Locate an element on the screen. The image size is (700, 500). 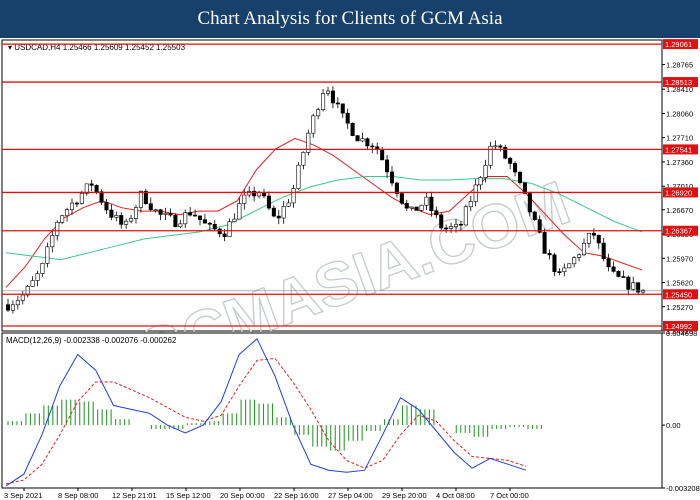
time-axis-label: 27 Sep 04:00 is located at coordinates (350, 495).